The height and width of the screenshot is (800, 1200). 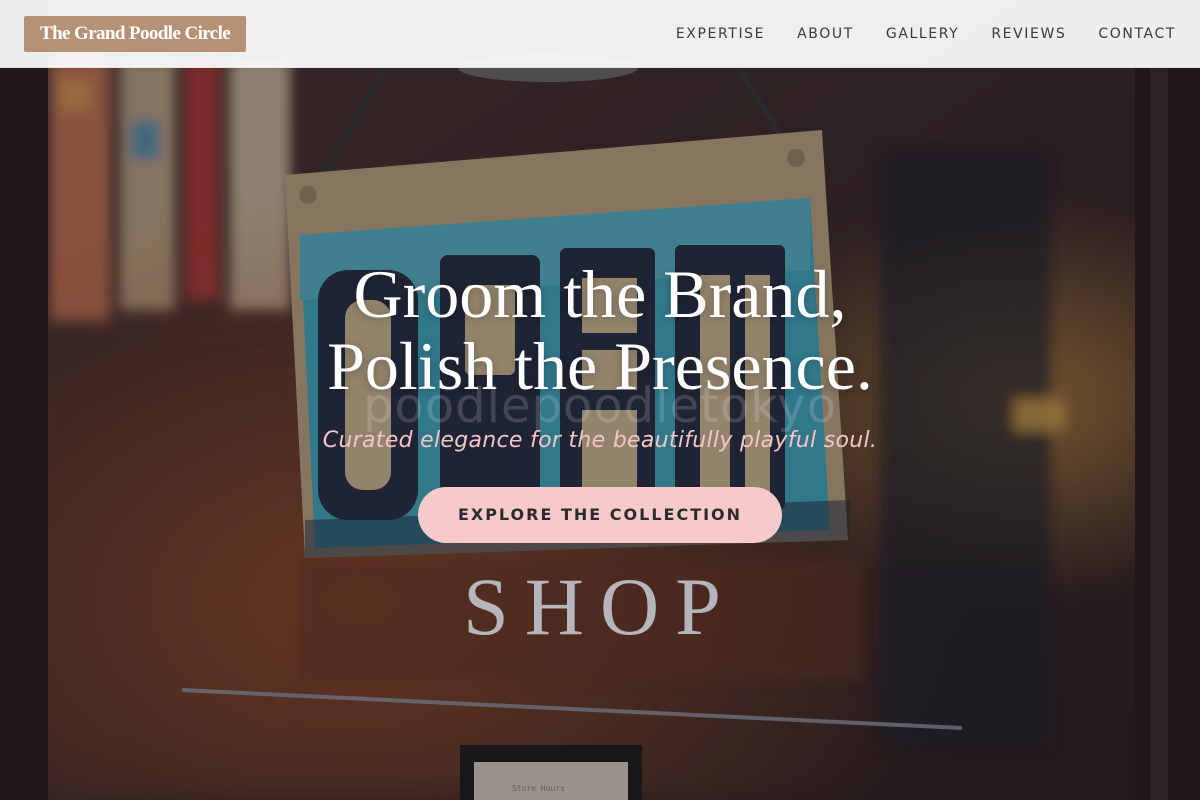 I want to click on nav-link-reviews: REVIEWS, so click(x=1028, y=34).